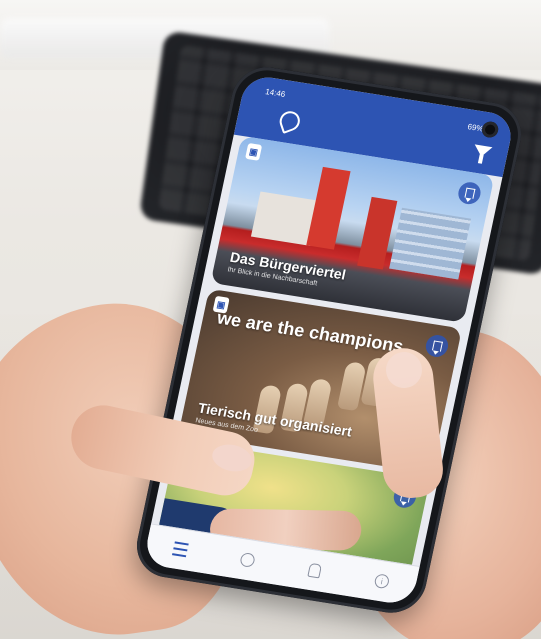  I want to click on status-time: 14:46, so click(275, 93).